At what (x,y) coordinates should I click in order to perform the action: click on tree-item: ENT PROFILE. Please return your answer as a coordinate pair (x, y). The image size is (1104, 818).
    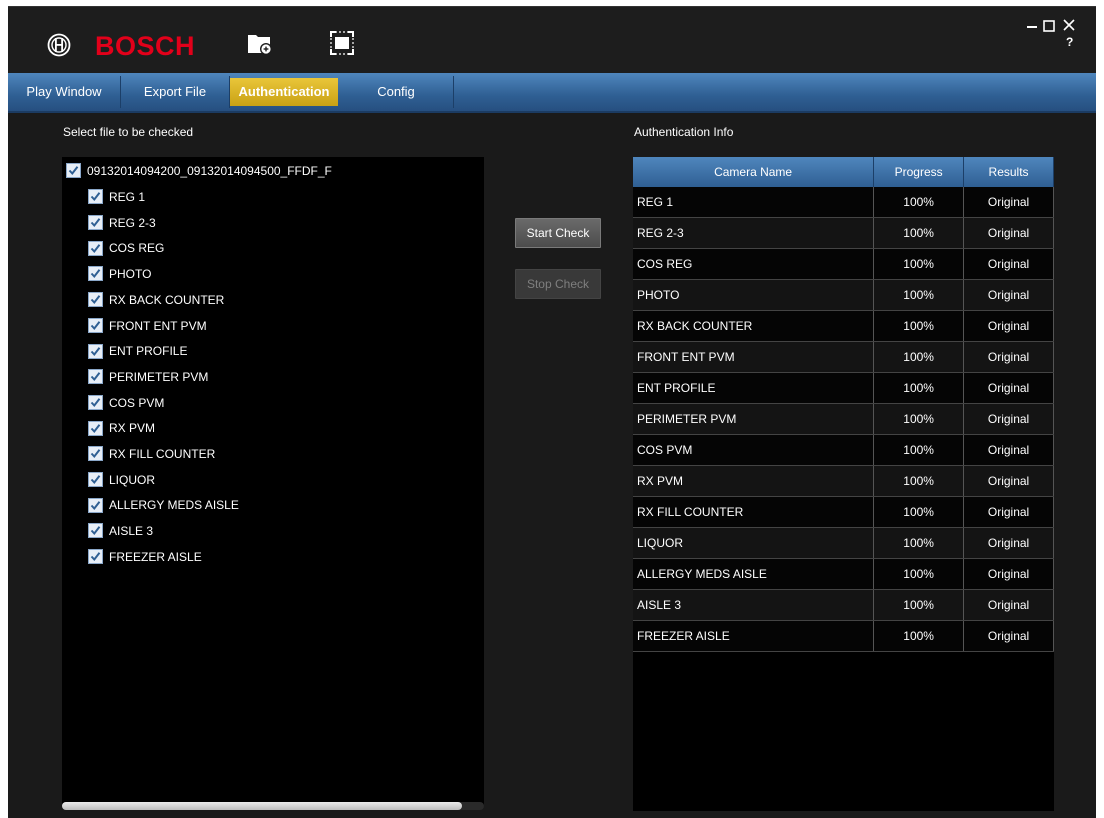
    Looking at the image, I should click on (137, 351).